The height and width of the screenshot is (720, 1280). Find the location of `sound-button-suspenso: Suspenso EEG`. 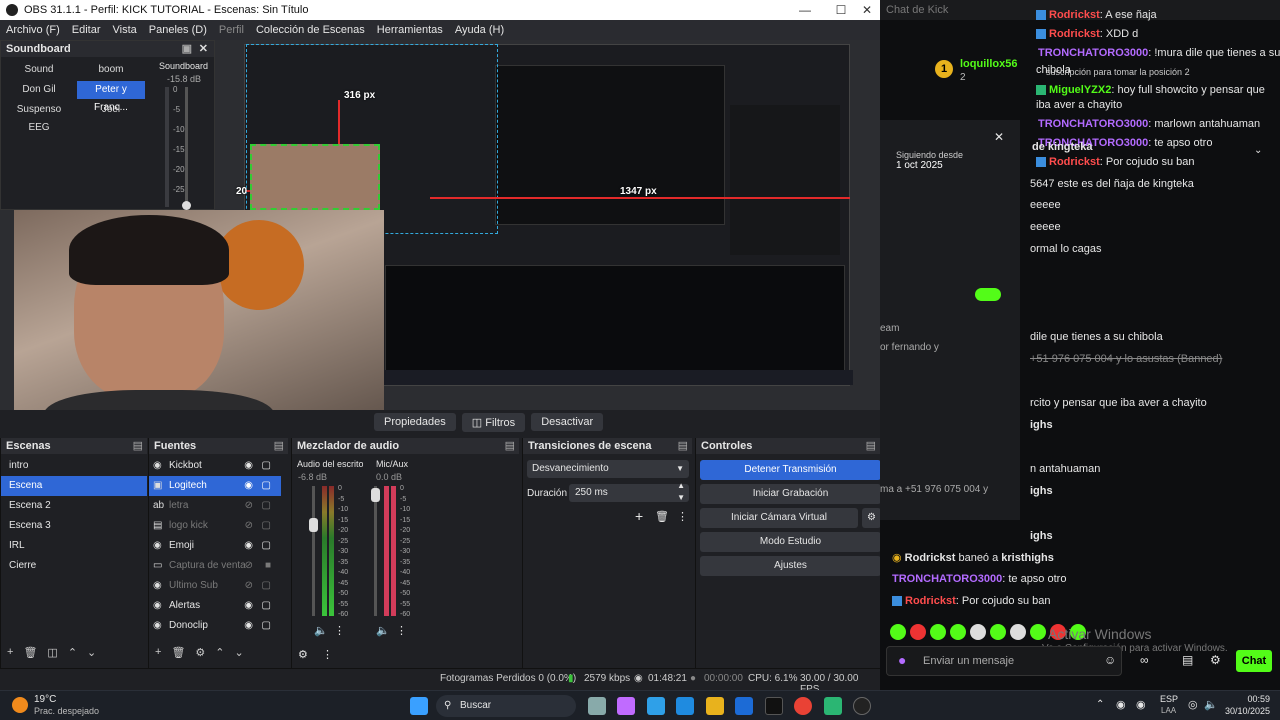

sound-button-suspenso: Suspenso EEG is located at coordinates (39, 117).